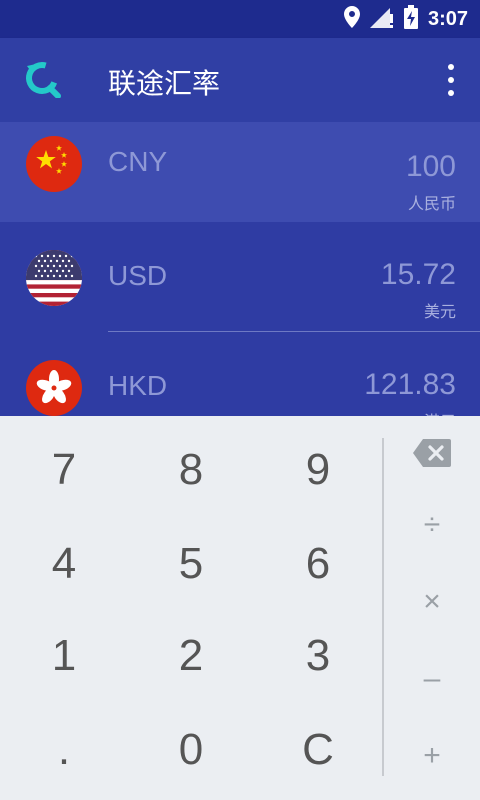 The height and width of the screenshot is (800, 480). I want to click on status-time: 3:07, so click(447, 18).